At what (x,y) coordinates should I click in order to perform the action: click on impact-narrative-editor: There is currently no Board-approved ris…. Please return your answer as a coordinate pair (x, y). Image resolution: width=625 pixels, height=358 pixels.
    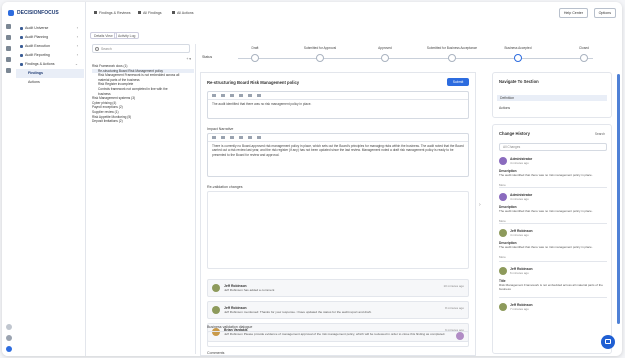
    Looking at the image, I should click on (338, 155).